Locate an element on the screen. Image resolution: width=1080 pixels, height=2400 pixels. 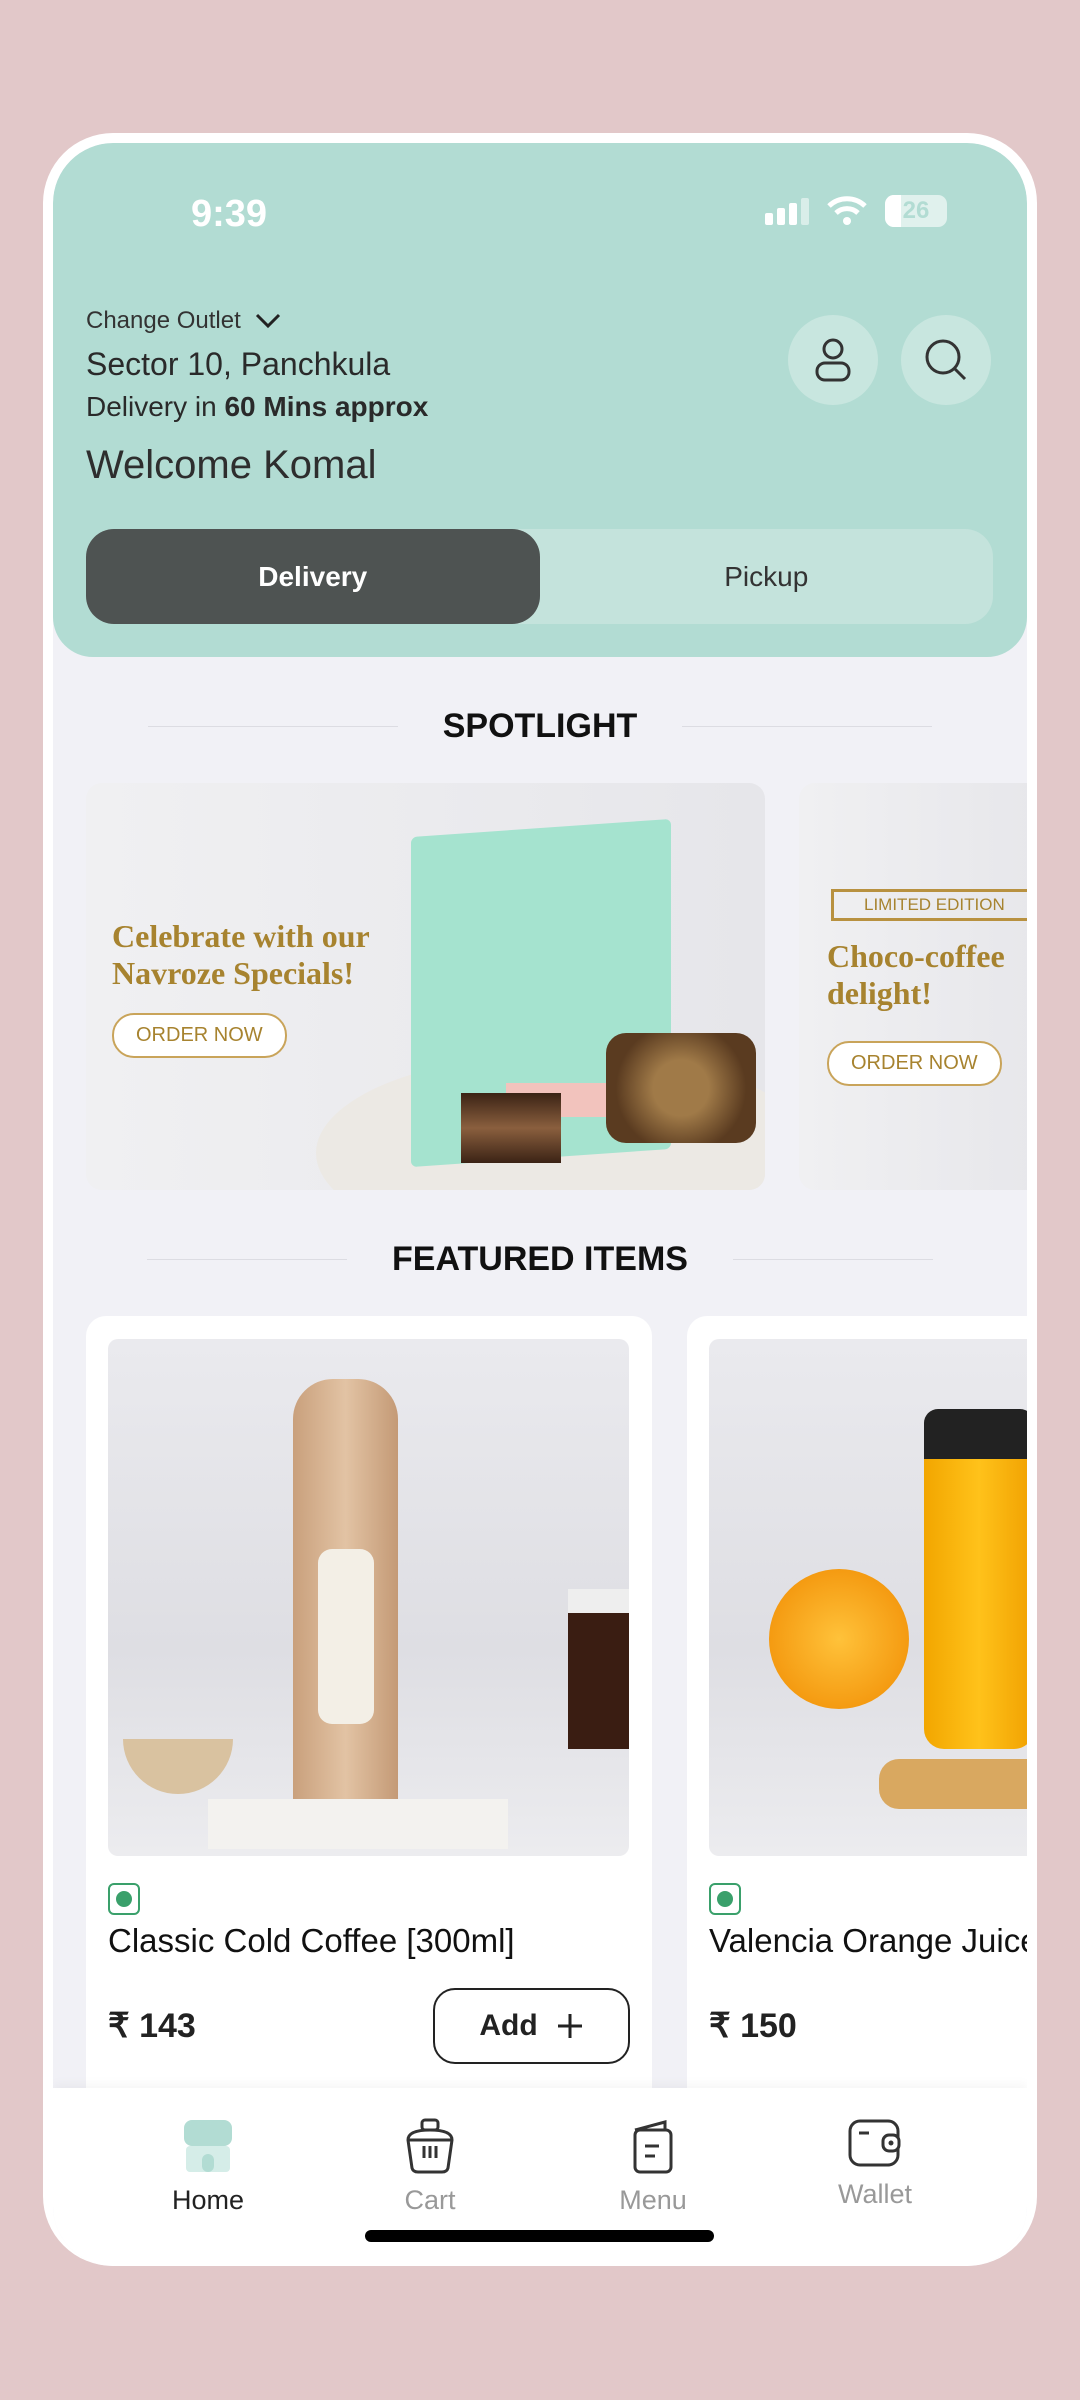
basket-icon is located at coordinates (430, 2146).